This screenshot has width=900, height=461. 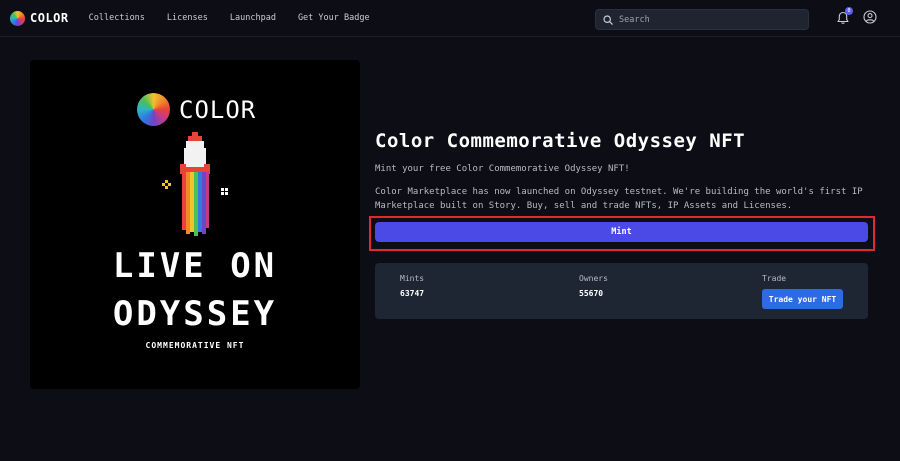 I want to click on search-bar, so click(x=702, y=19).